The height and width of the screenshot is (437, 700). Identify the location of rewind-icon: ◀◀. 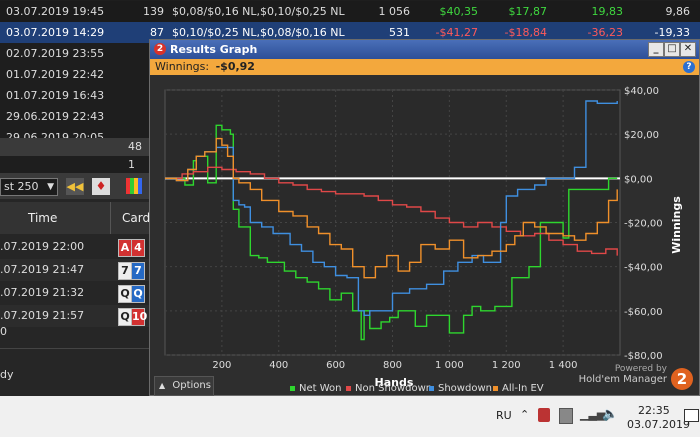
(75, 186).